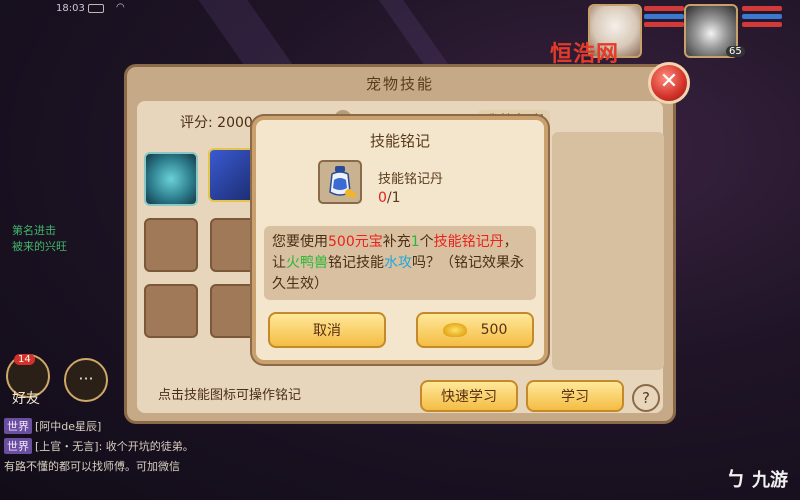 This screenshot has width=800, height=500. Describe the element at coordinates (300, 242) in the screenshot. I see `message-text: 您要使用` at that location.